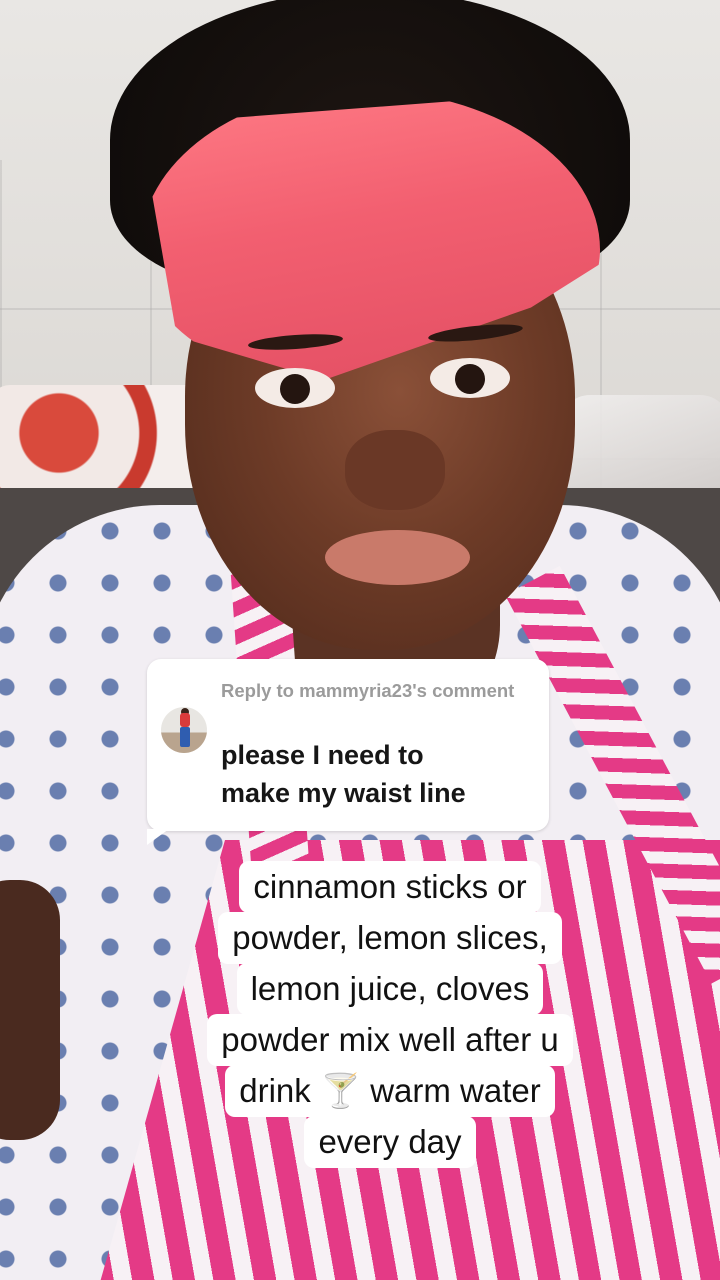 The width and height of the screenshot is (720, 1280). I want to click on caption-line: cinnamon sticks or, so click(390, 887).